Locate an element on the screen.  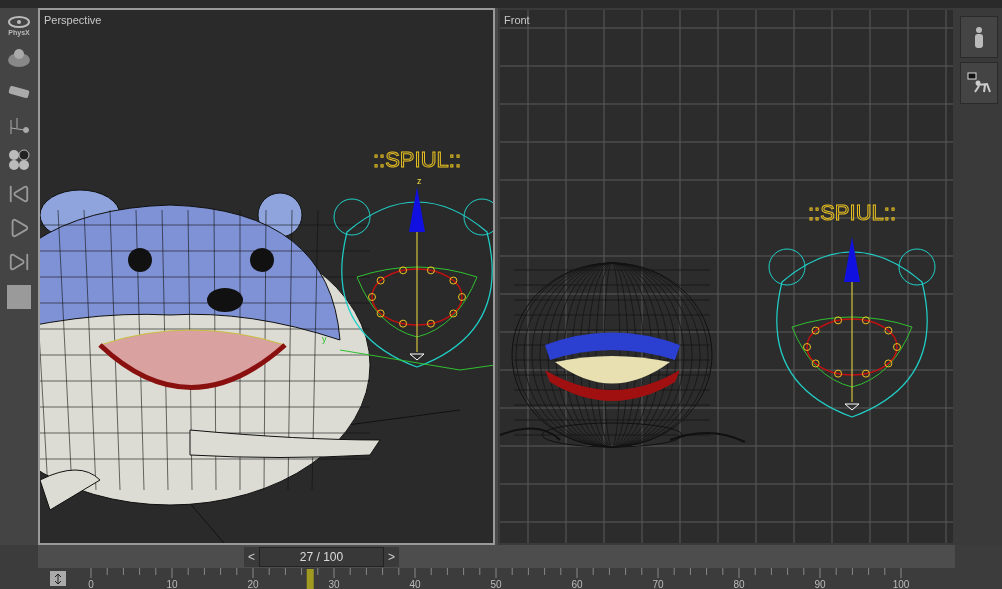
crawling-figure-icon is located at coordinates (978, 83).